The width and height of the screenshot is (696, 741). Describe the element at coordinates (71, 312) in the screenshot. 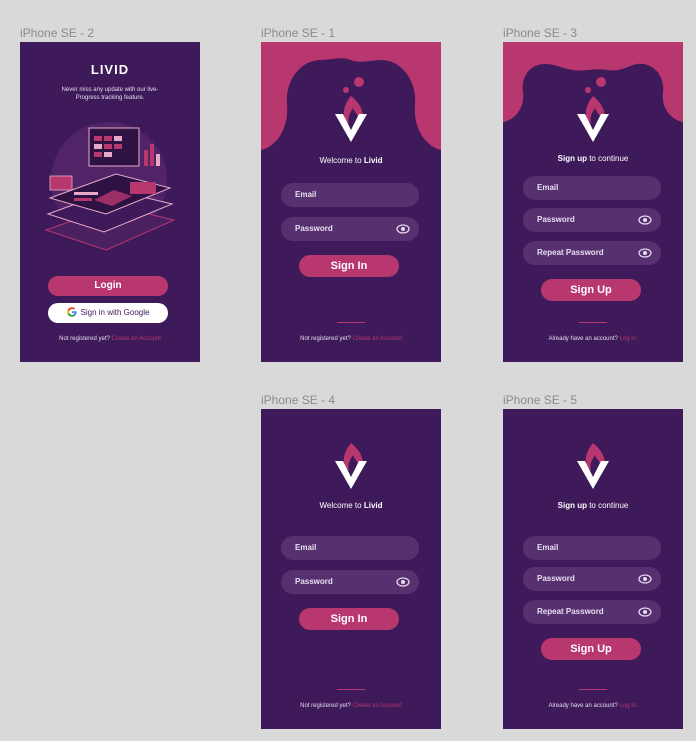

I see `google-icon` at that location.